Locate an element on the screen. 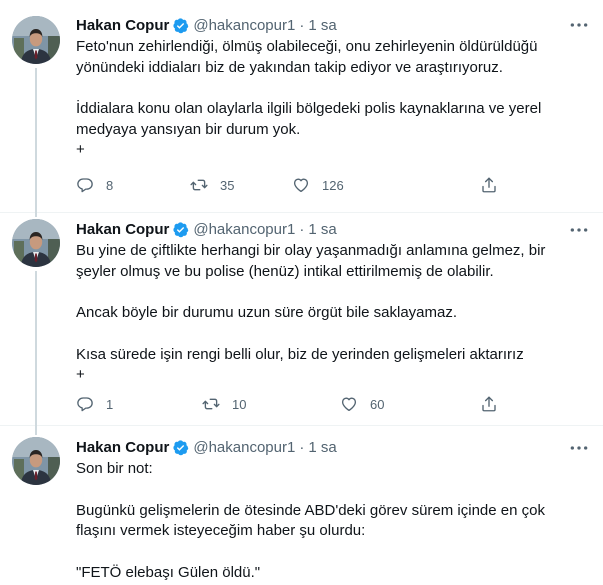 The width and height of the screenshot is (603, 585). like-count: 60 is located at coordinates (377, 404).